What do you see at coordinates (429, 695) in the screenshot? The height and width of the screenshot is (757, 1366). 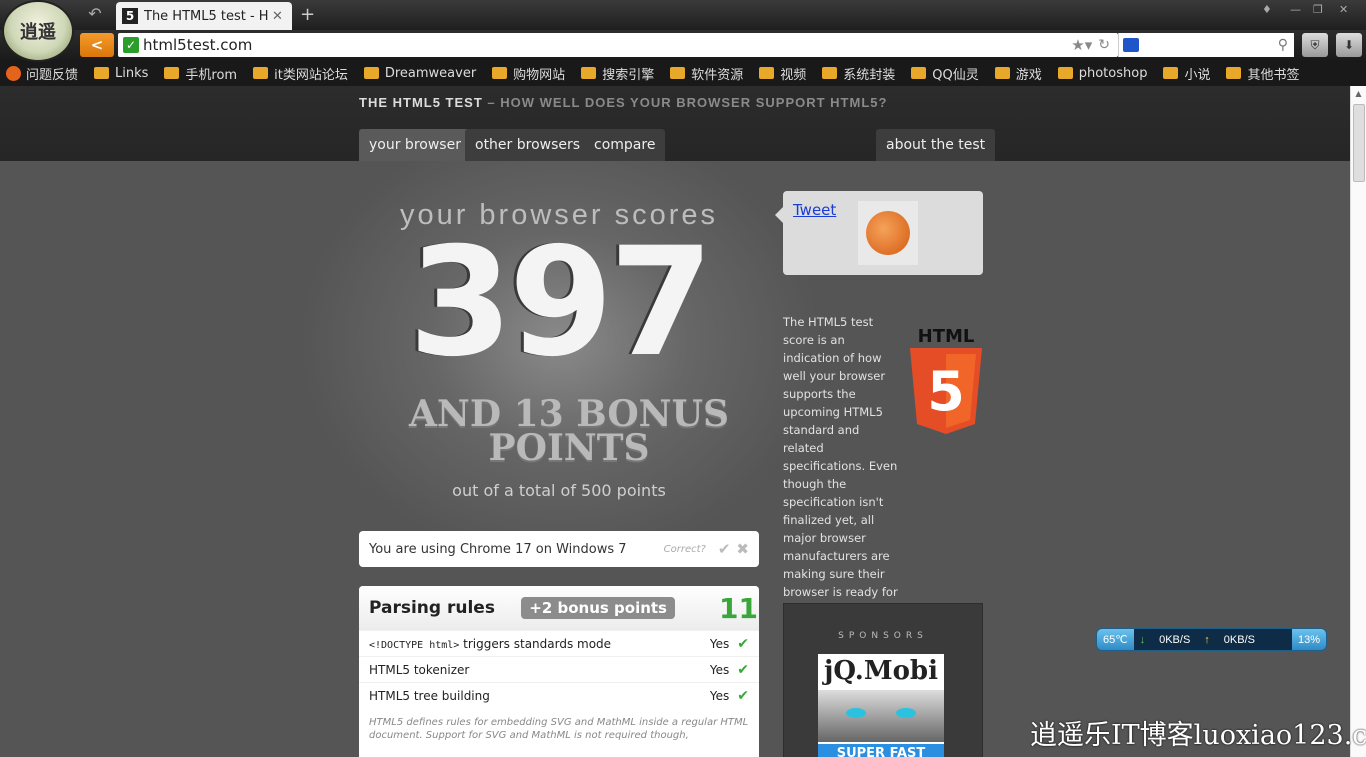 I see `test-label: HTML5 tree building` at bounding box center [429, 695].